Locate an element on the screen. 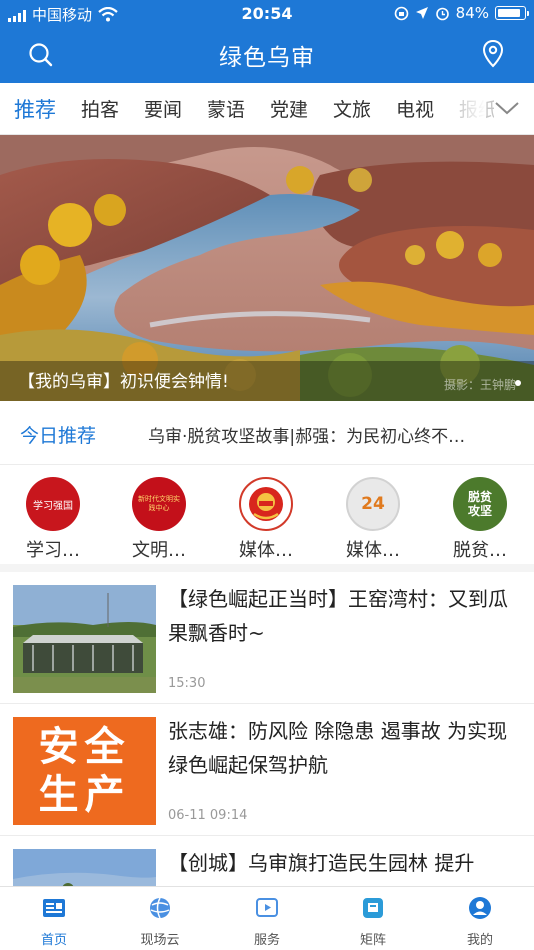  nav-label: 现场云 is located at coordinates (160, 940).